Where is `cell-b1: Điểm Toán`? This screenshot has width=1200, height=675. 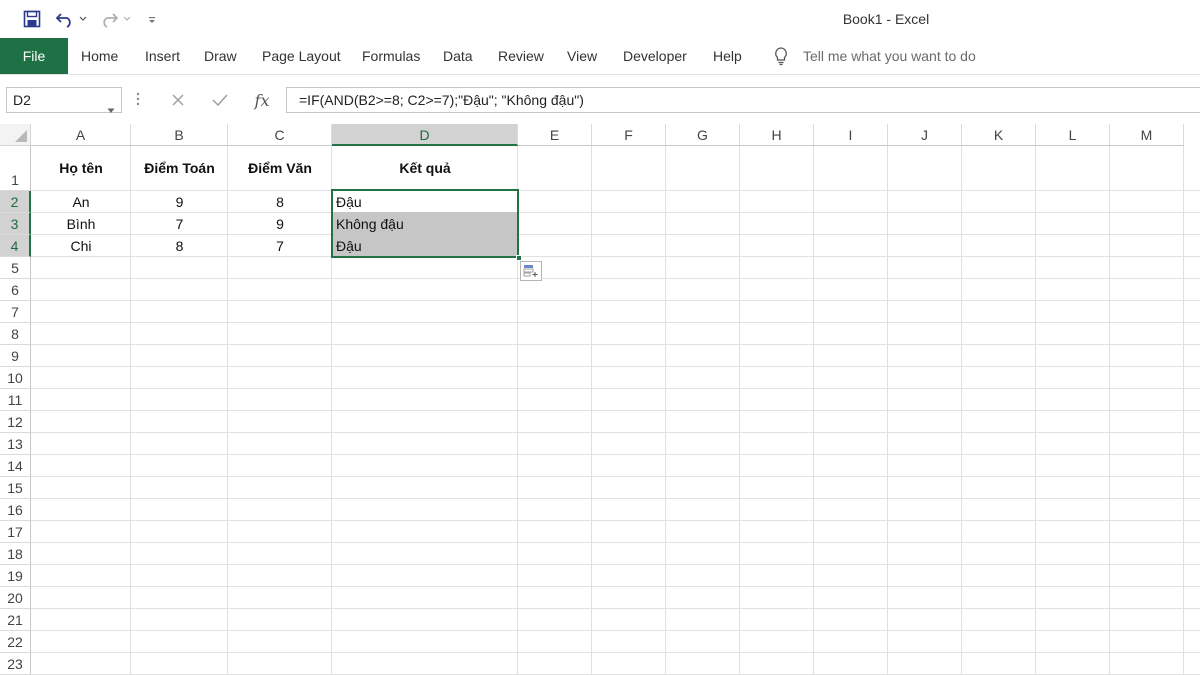
cell-b1: Điểm Toán is located at coordinates (179, 168).